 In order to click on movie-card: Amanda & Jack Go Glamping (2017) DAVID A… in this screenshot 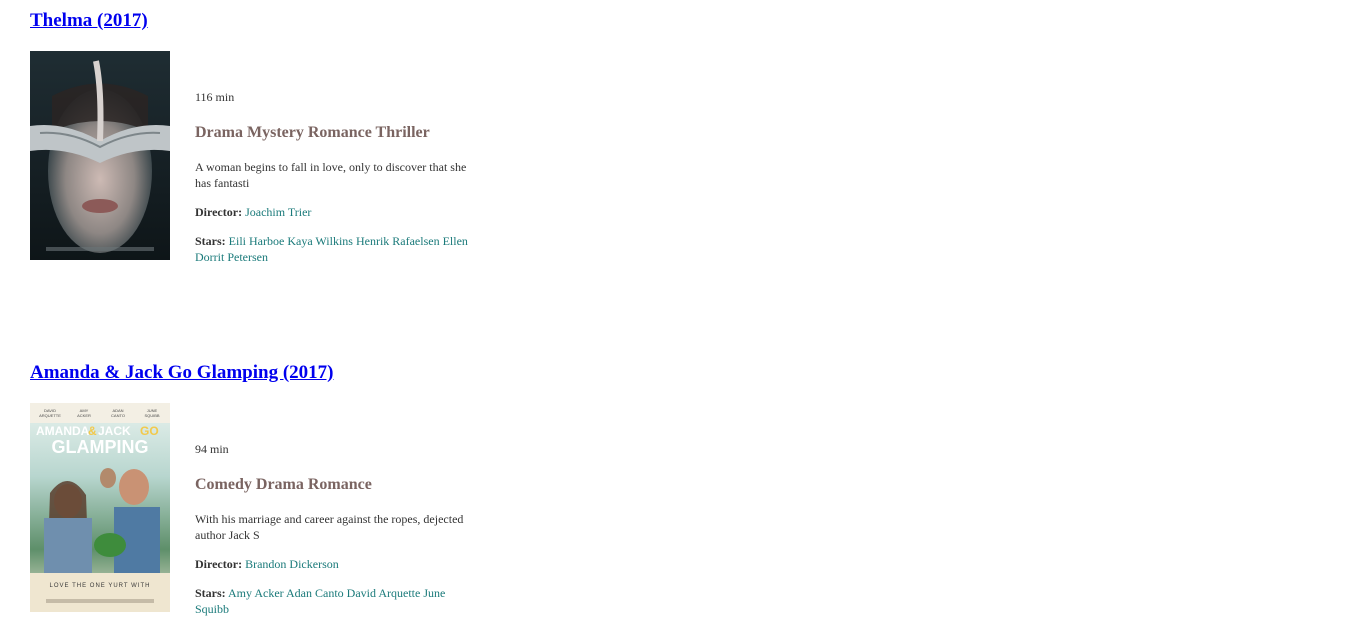, I will do `click(260, 489)`.